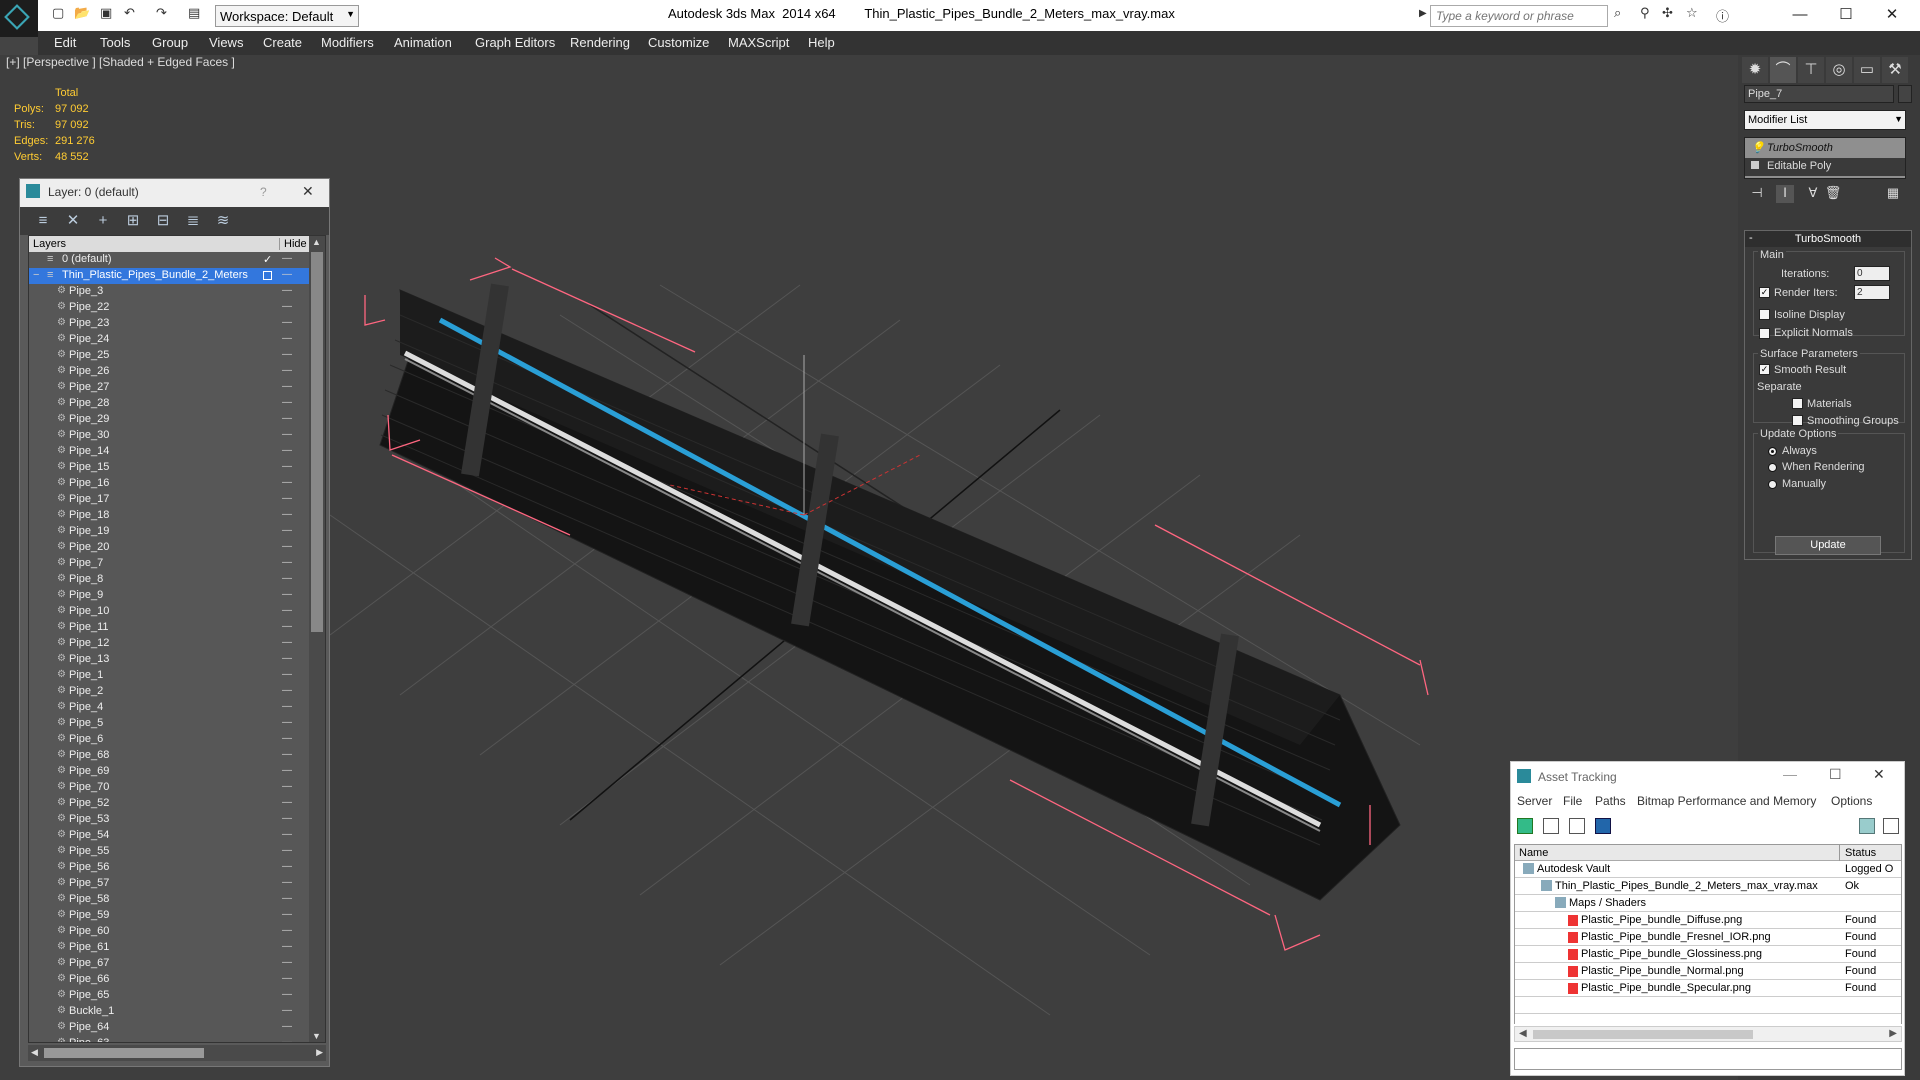  I want to click on object-name-field: Pipe_7, so click(1819, 94).